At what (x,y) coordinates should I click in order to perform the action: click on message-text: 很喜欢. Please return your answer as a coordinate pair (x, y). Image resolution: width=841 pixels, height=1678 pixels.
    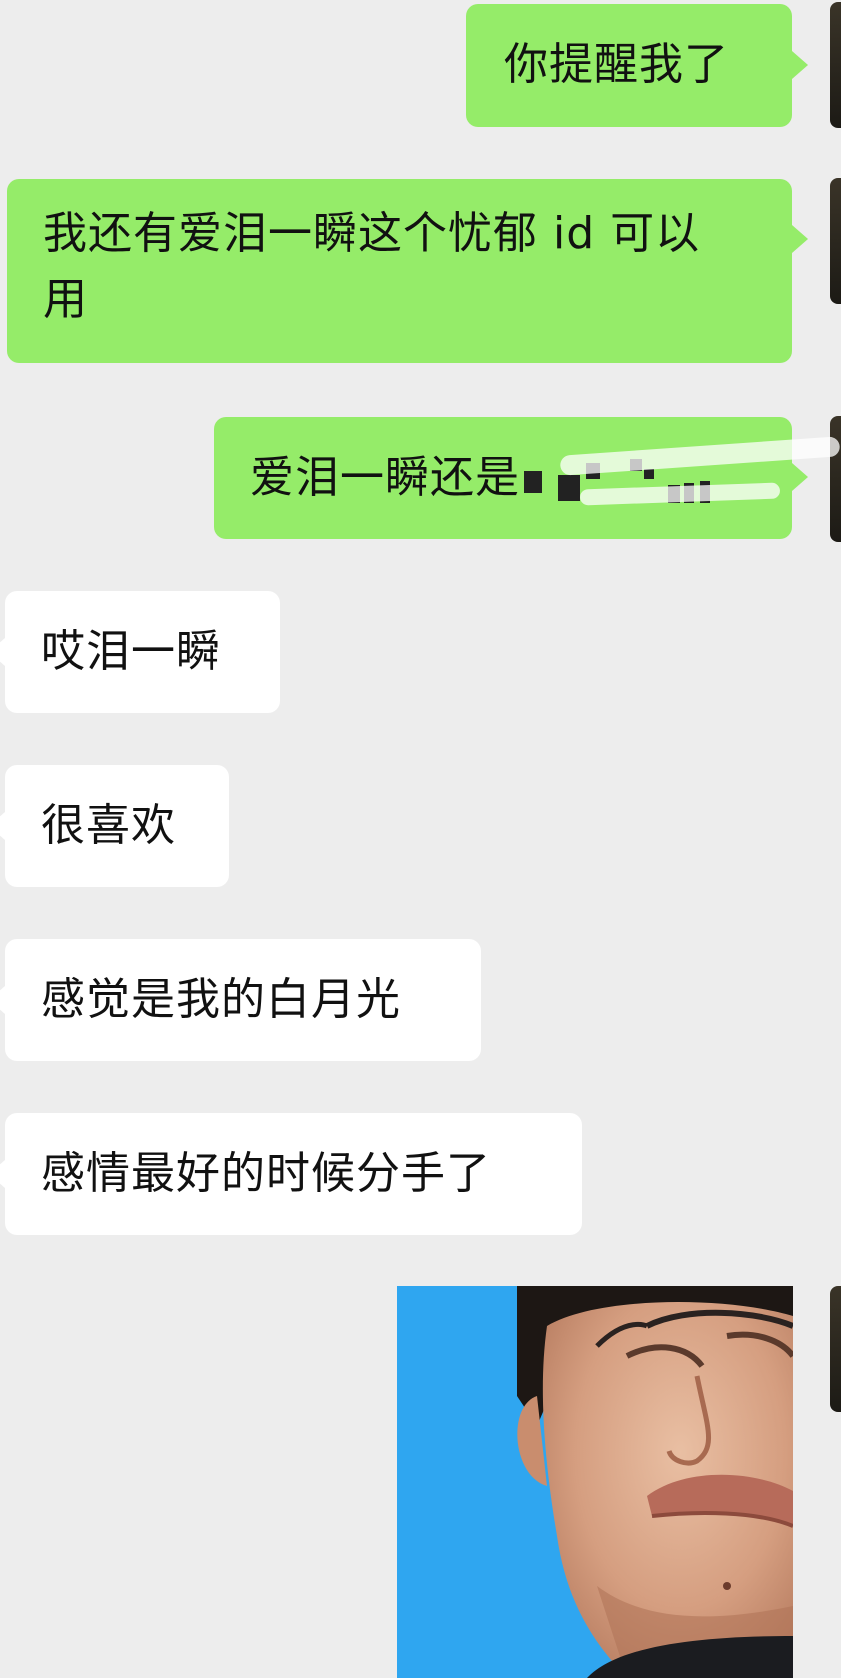
    Looking at the image, I should click on (108, 825).